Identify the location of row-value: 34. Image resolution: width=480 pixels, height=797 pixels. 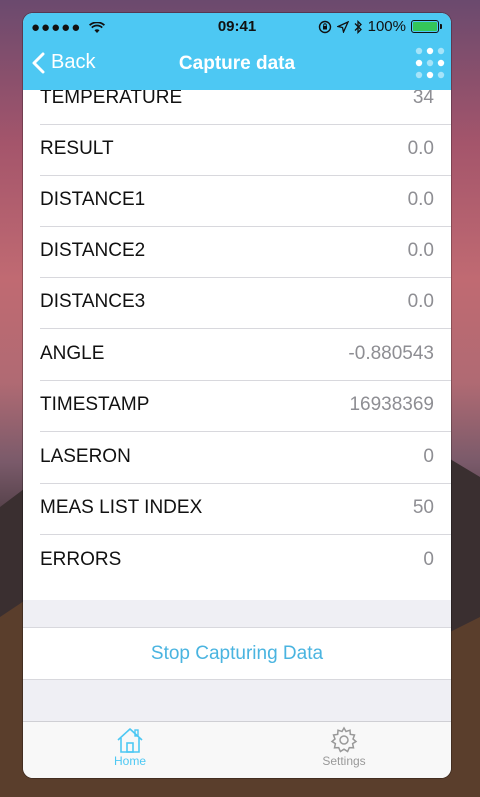
(423, 99).